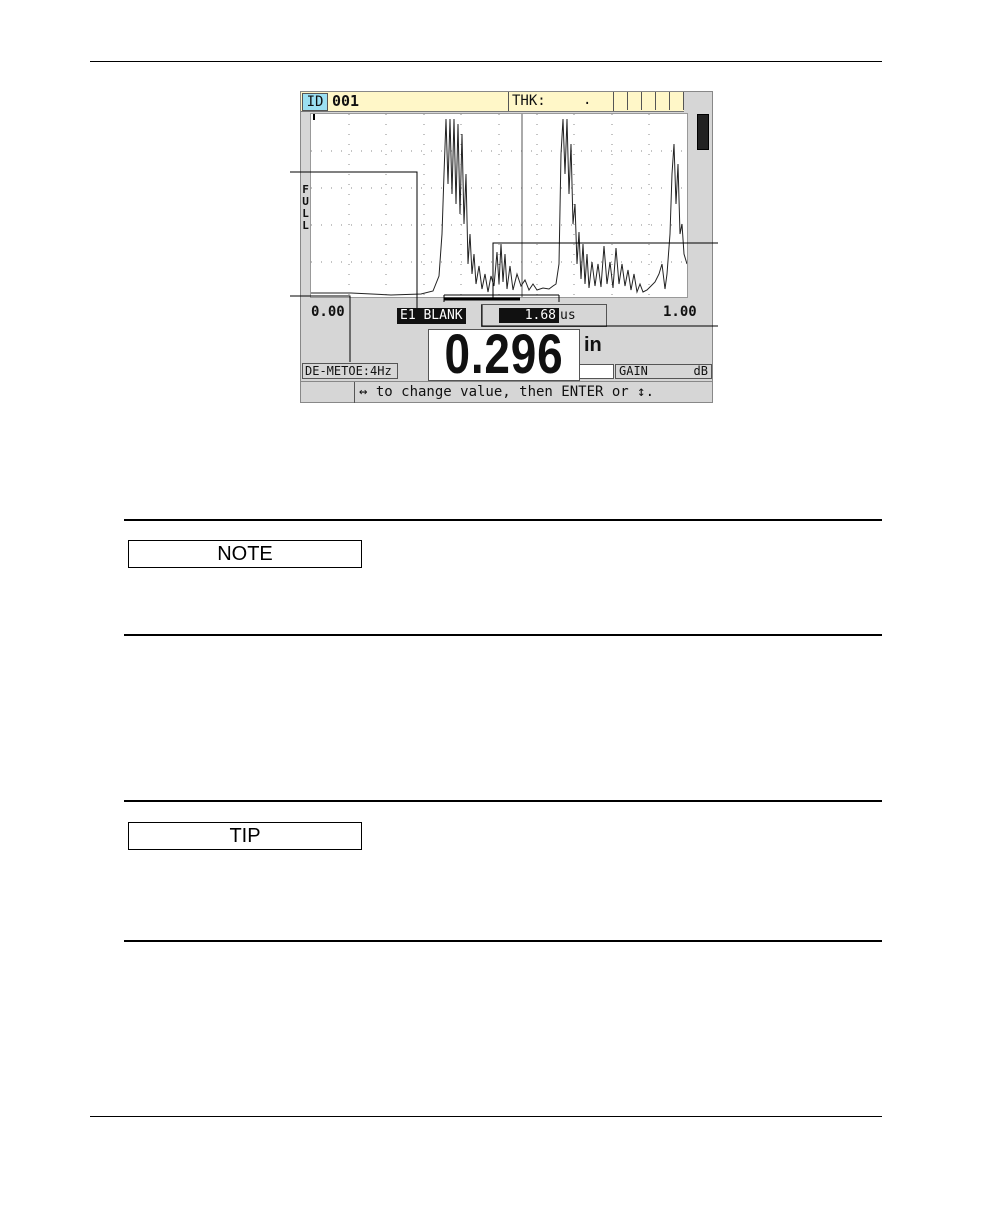 Image resolution: width=1008 pixels, height=1224 pixels. Describe the element at coordinates (328, 312) in the screenshot. I see `x-axis-min: 0.00` at that location.